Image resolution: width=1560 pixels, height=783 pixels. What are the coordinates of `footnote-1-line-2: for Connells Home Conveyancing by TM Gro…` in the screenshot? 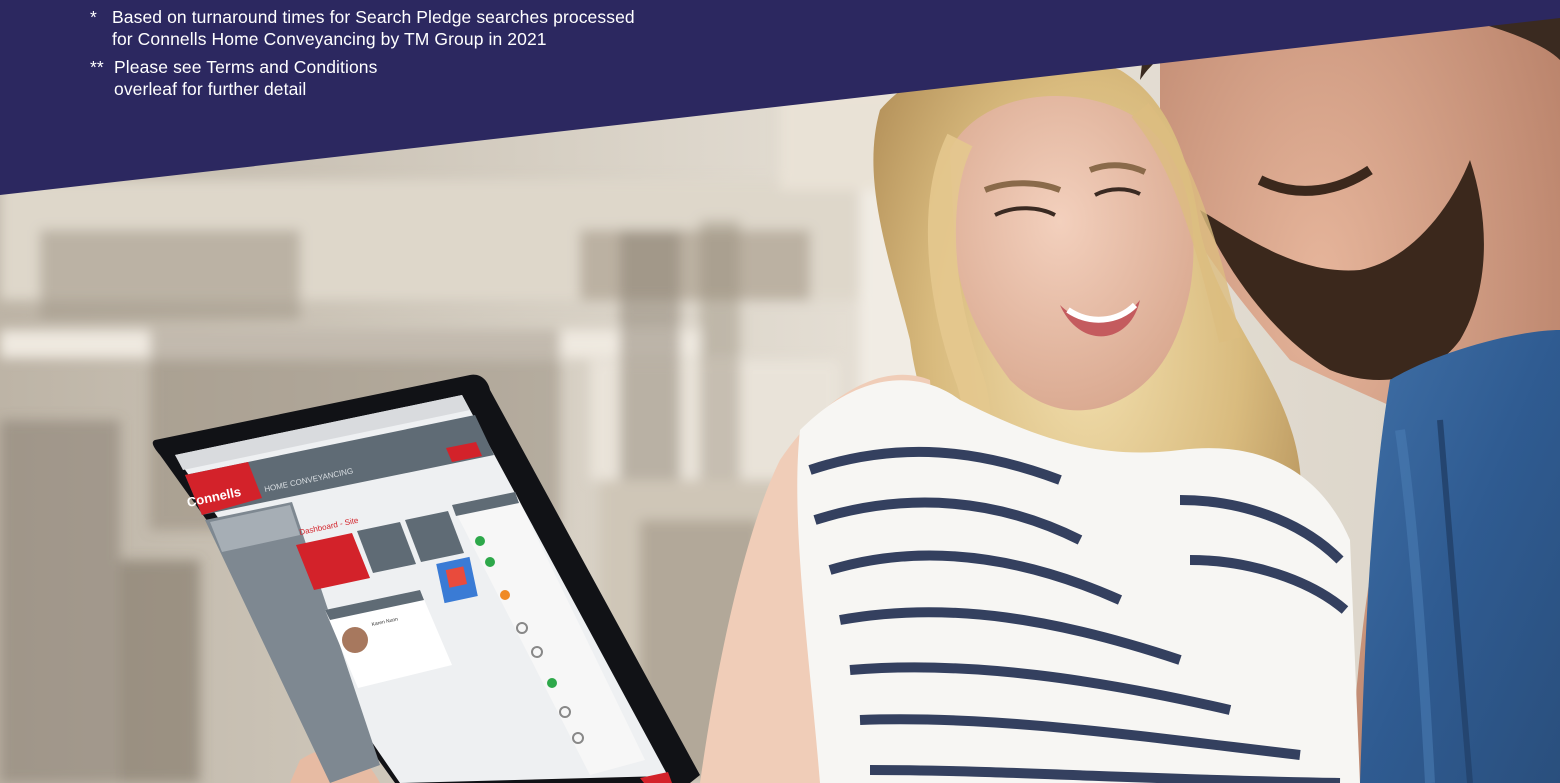 It's located at (329, 39).